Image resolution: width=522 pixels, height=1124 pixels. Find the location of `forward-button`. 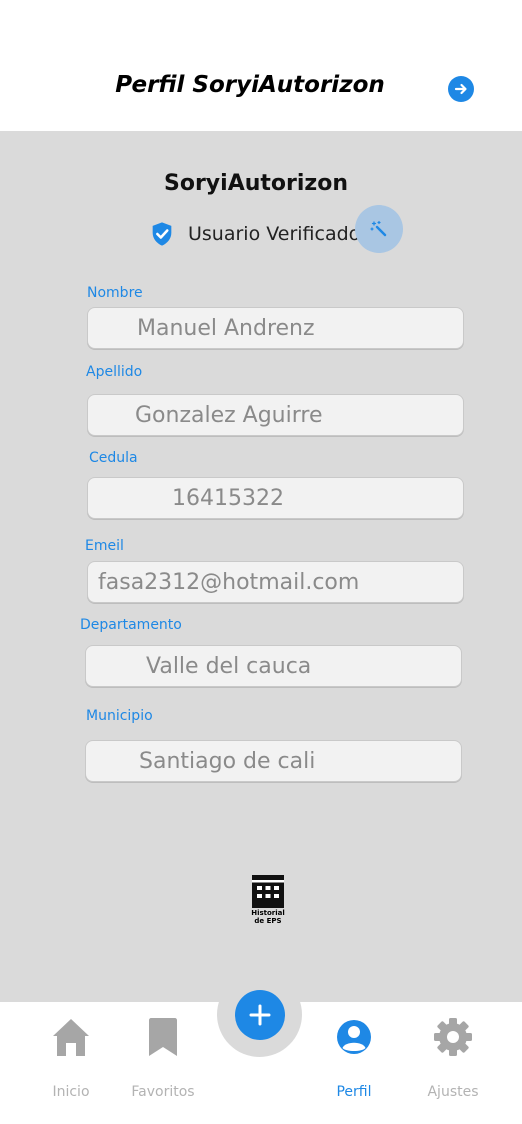

forward-button is located at coordinates (461, 89).